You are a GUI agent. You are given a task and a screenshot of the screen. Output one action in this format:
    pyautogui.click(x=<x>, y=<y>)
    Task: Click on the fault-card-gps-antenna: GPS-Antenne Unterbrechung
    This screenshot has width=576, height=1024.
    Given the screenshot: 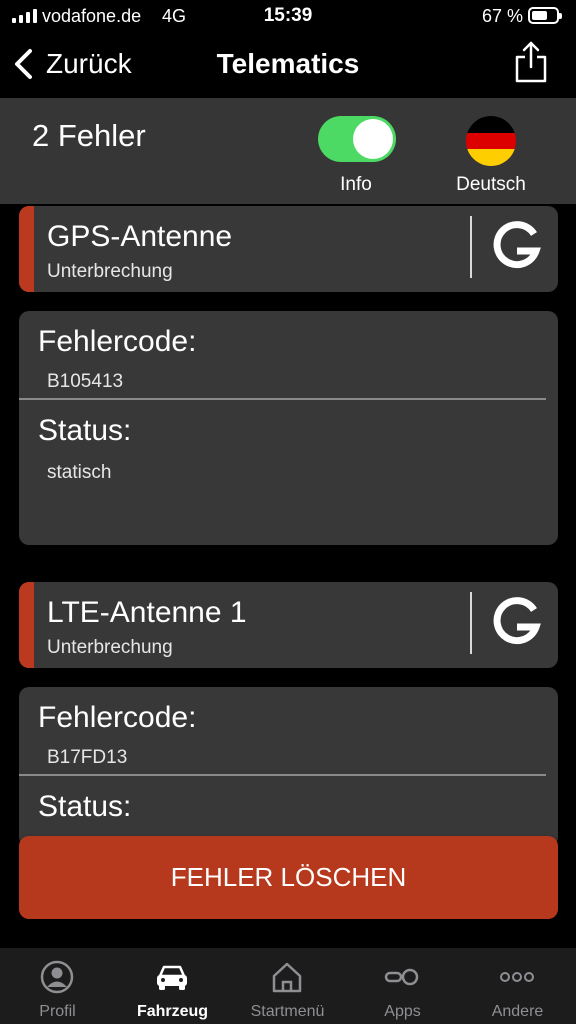 What is the action you would take?
    pyautogui.click(x=288, y=249)
    